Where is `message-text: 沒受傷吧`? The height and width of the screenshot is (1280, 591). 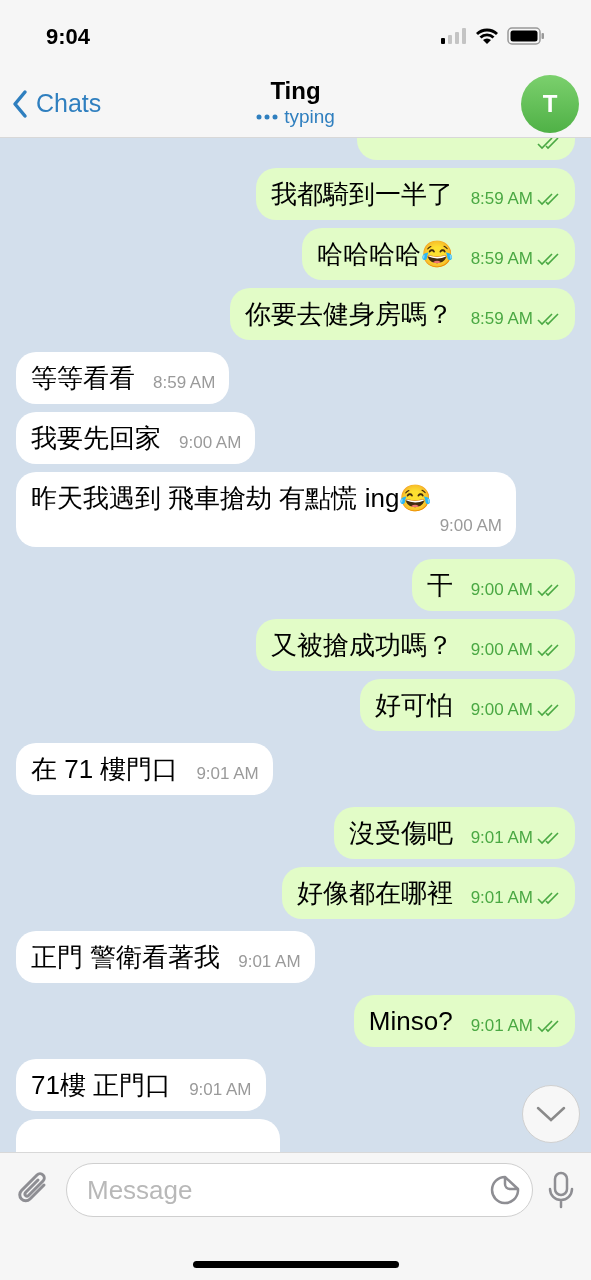 message-text: 沒受傷吧 is located at coordinates (400, 833).